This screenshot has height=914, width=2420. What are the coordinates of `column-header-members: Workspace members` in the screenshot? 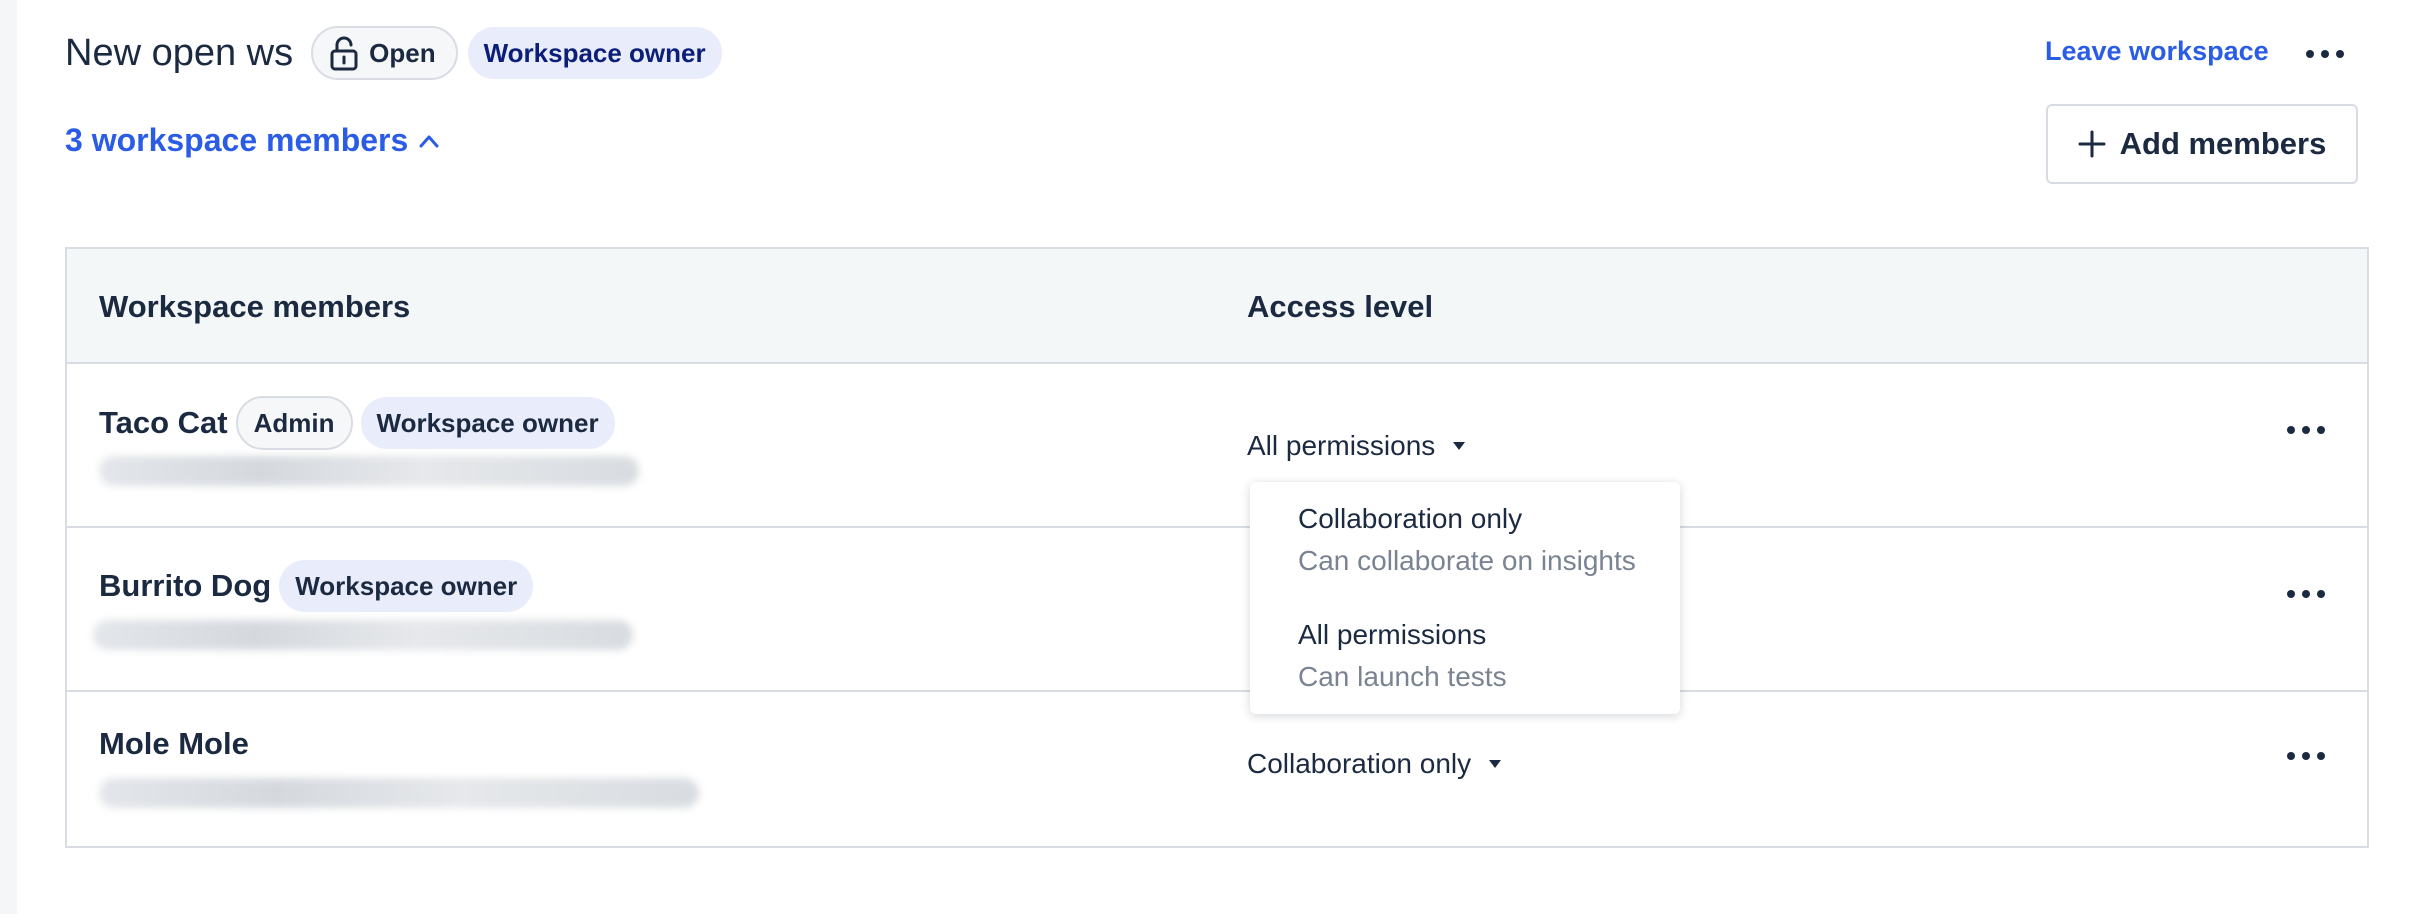 It's located at (255, 306).